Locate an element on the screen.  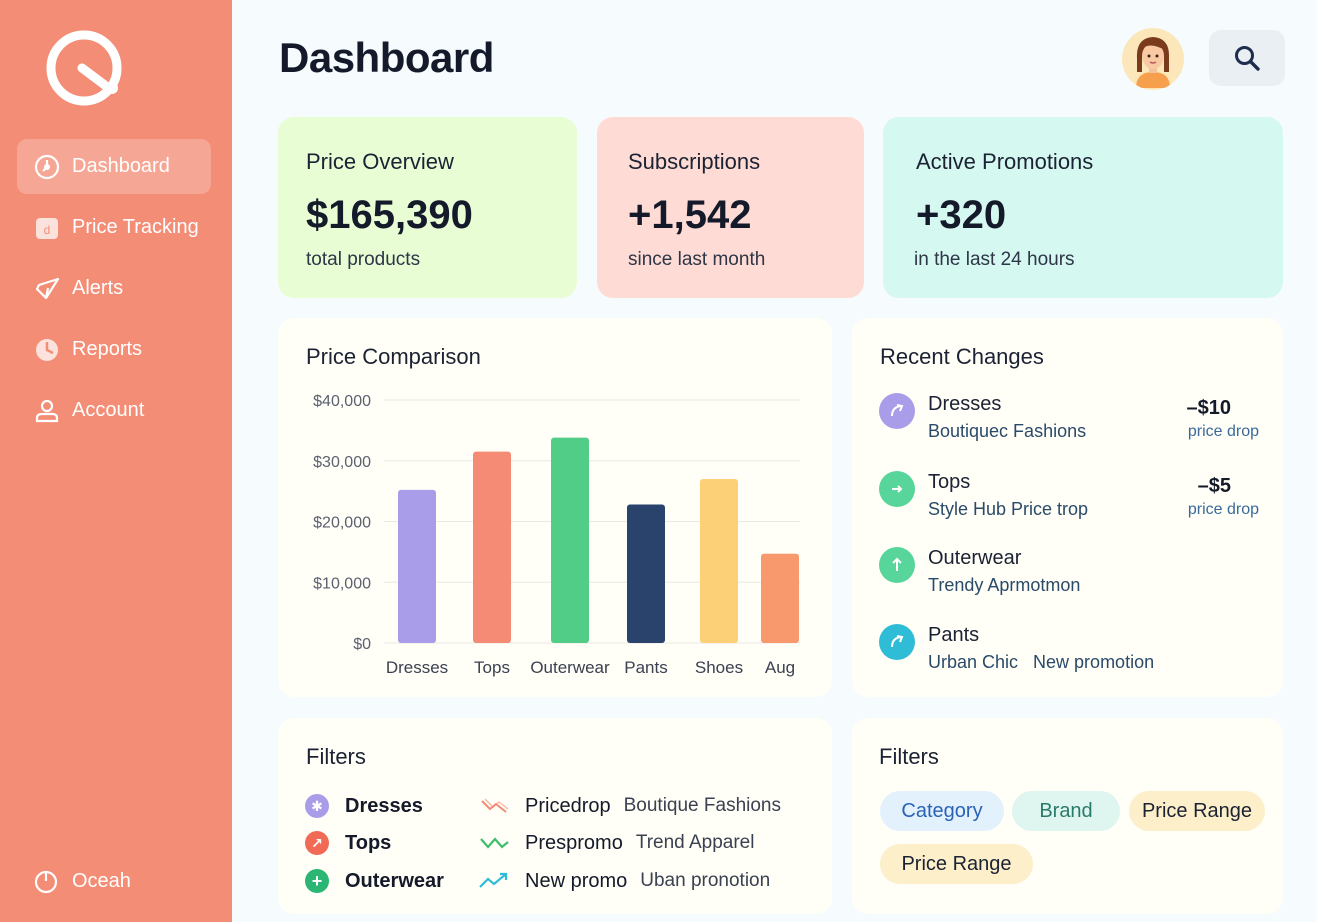
y-tick-label: $0 is located at coordinates (362, 644).